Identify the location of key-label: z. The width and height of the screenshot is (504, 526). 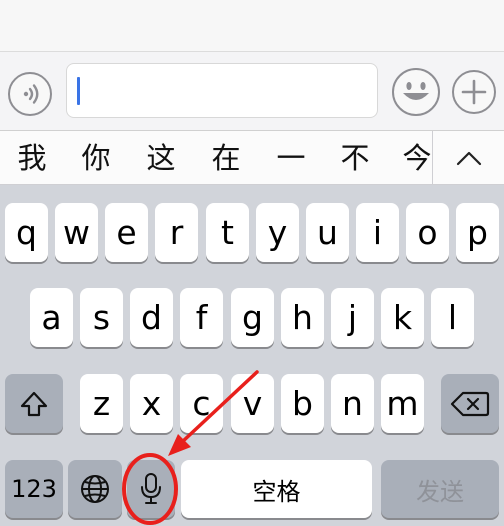
(101, 403).